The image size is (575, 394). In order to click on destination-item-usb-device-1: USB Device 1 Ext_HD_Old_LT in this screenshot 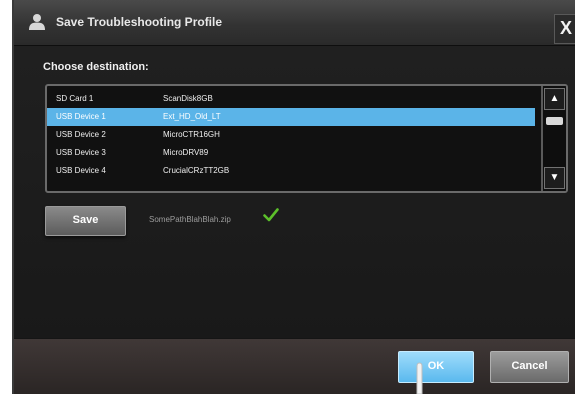, I will do `click(291, 117)`.